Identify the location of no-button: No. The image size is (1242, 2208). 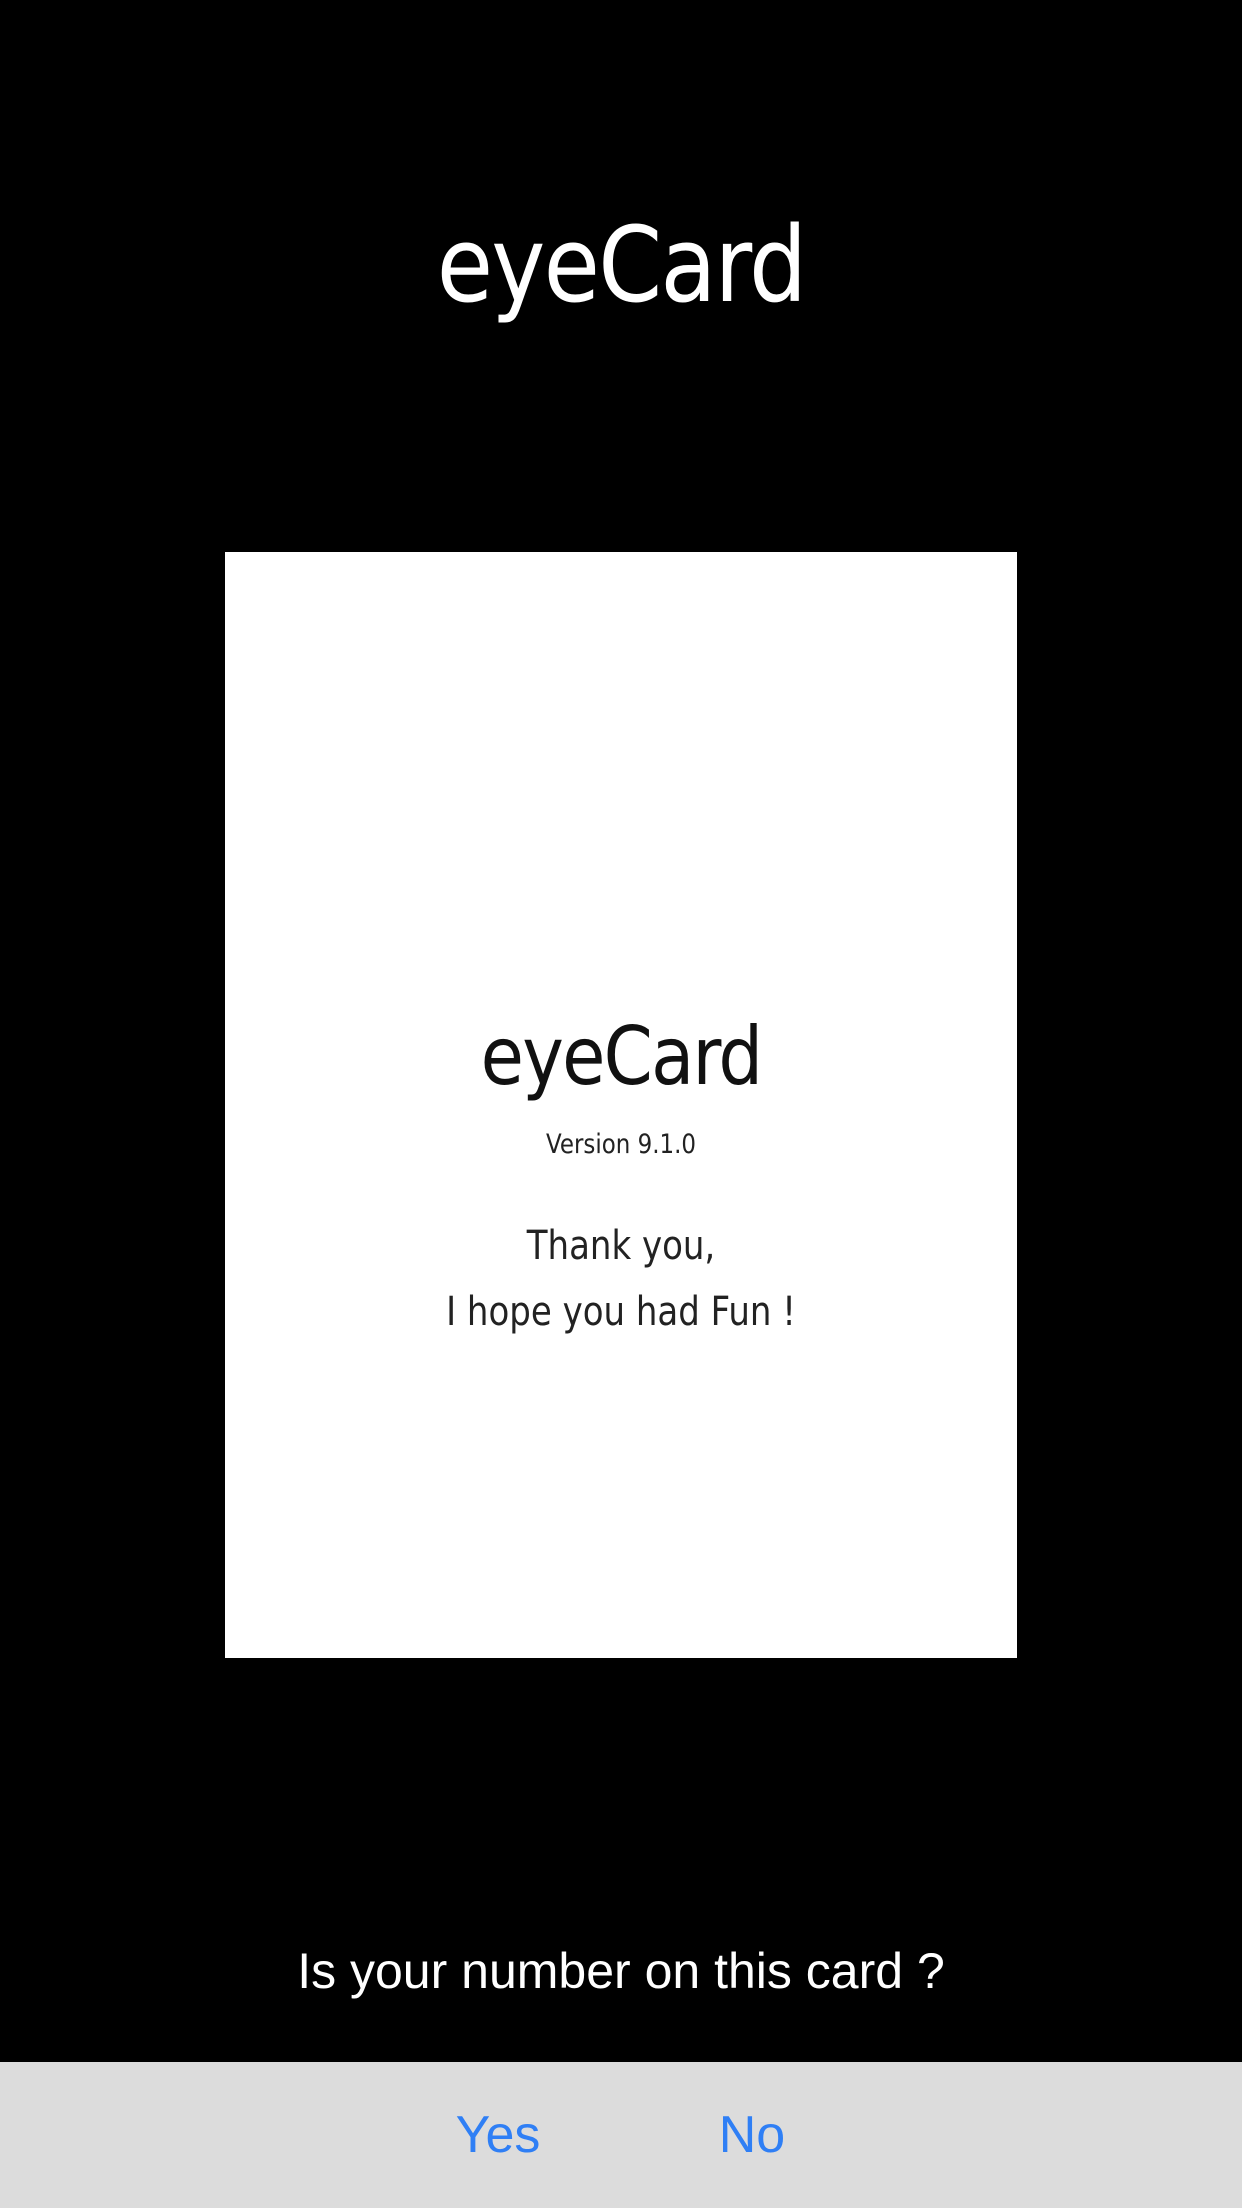
(752, 2135).